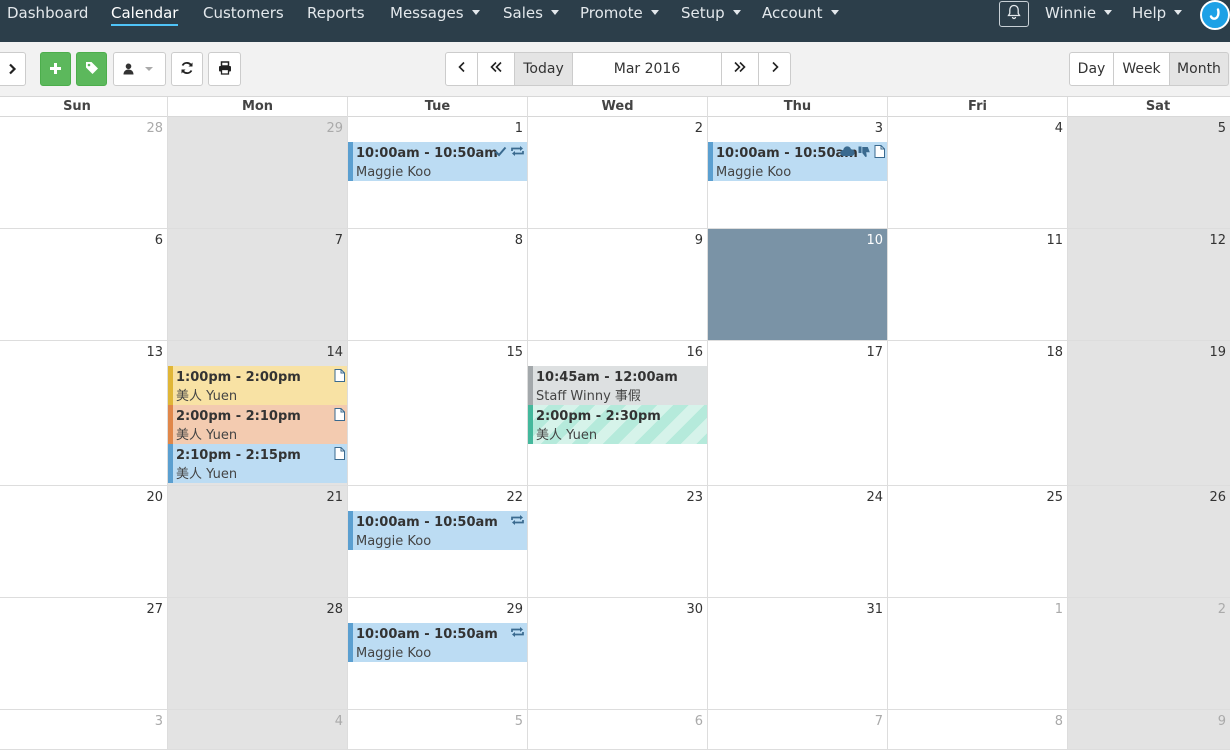 Image resolution: width=1230 pixels, height=750 pixels. I want to click on day-cell: 24, so click(797, 541).